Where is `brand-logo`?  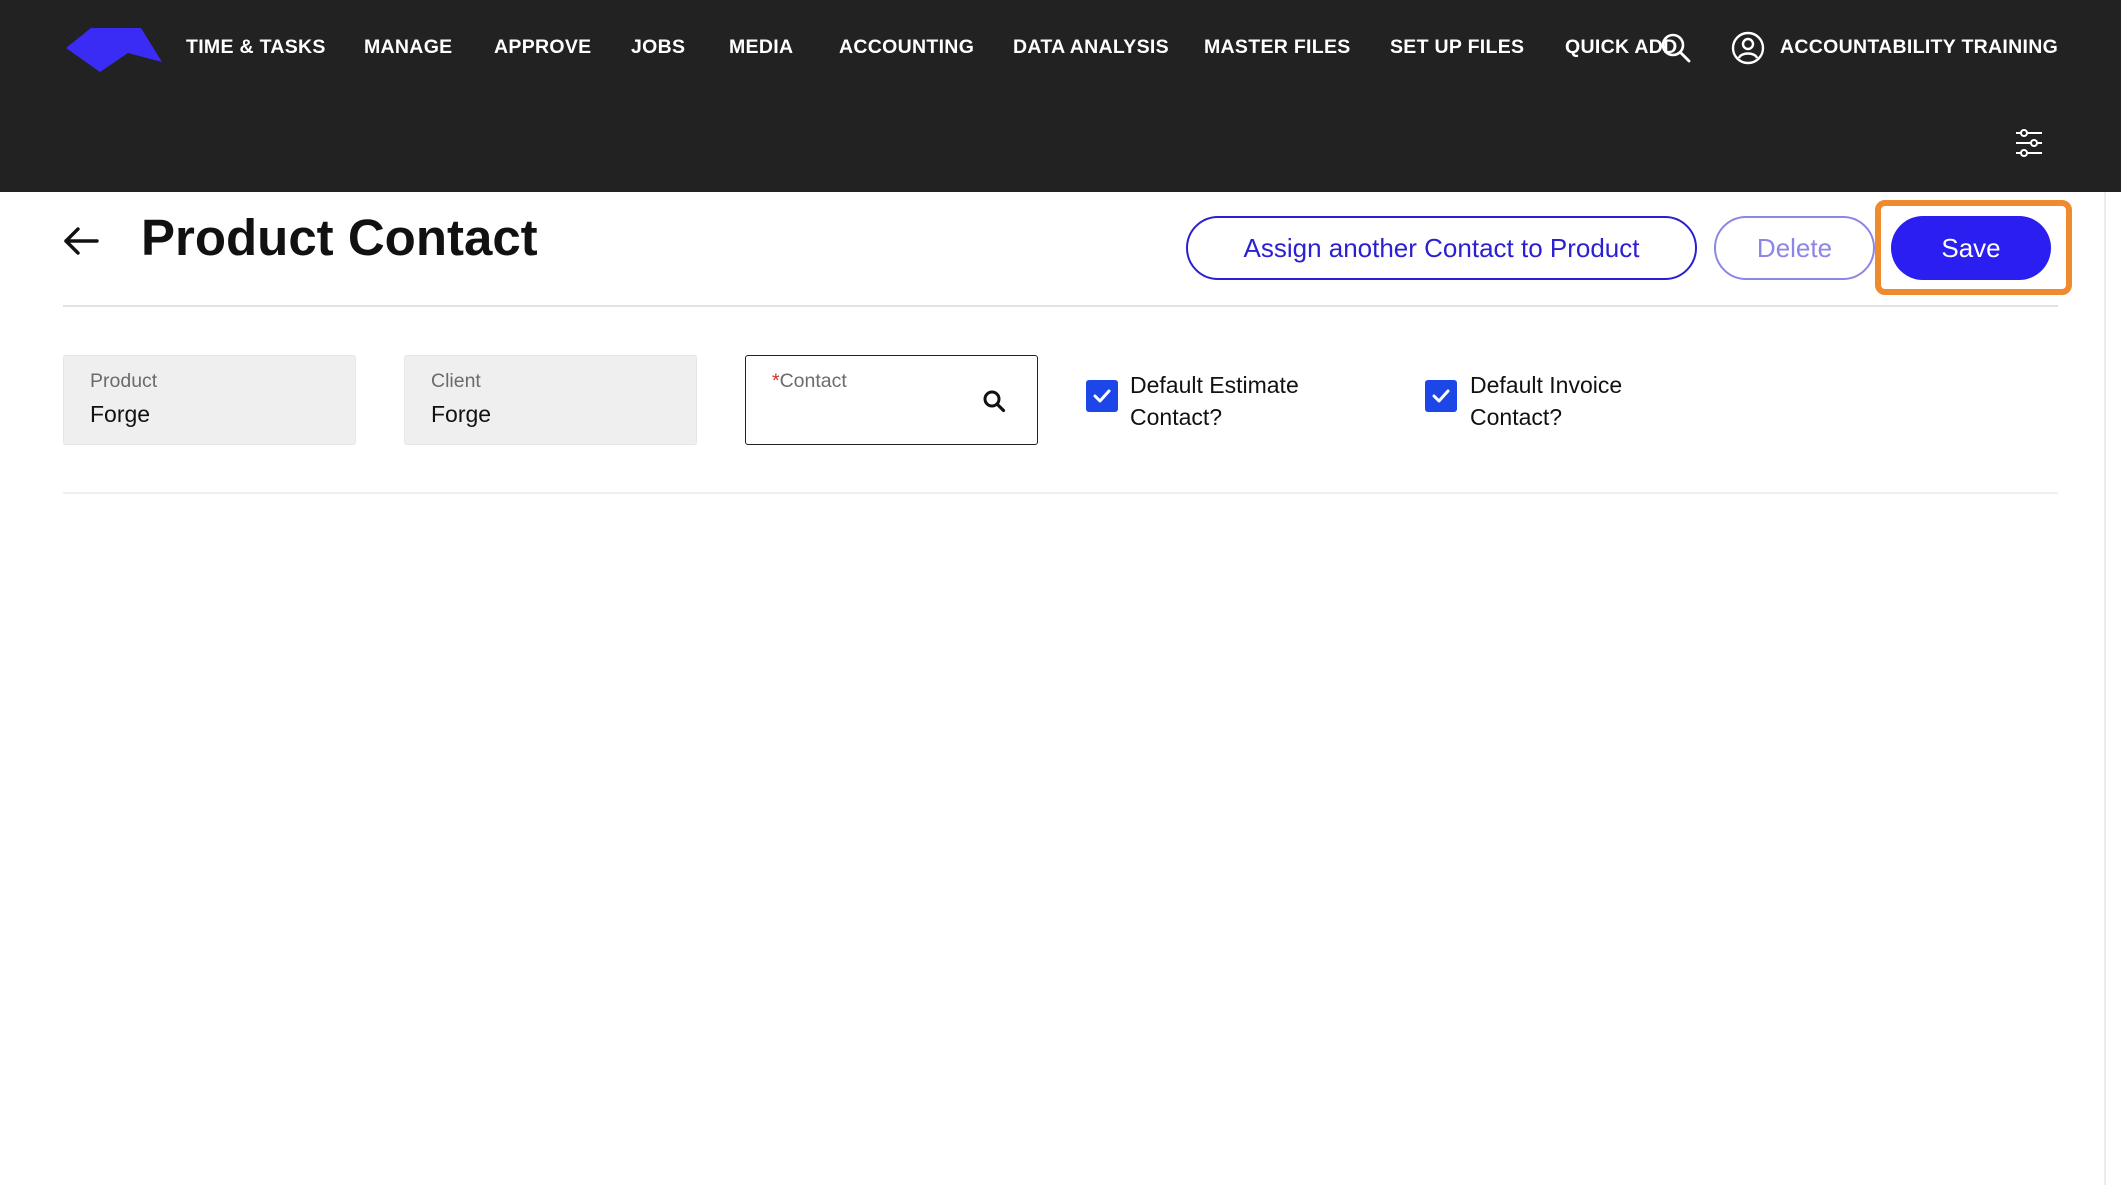
brand-logo is located at coordinates (114, 49).